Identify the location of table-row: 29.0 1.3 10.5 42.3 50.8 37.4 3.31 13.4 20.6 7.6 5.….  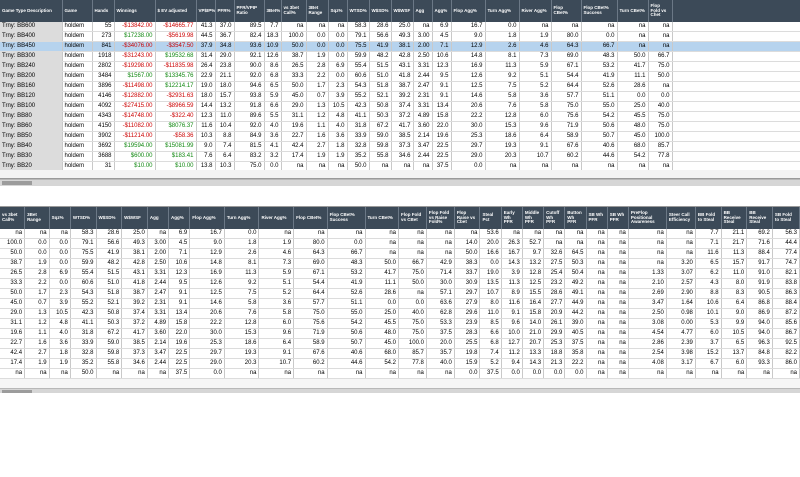
(400, 313).